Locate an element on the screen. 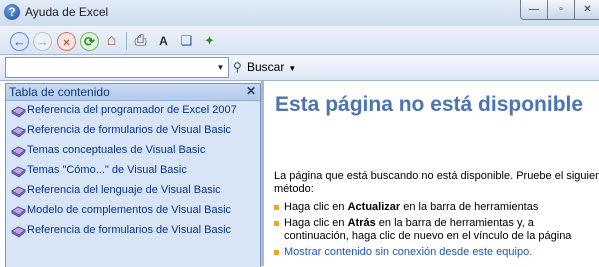 This screenshot has height=267, width=599. keep-on-top-button: ✦ is located at coordinates (209, 40).